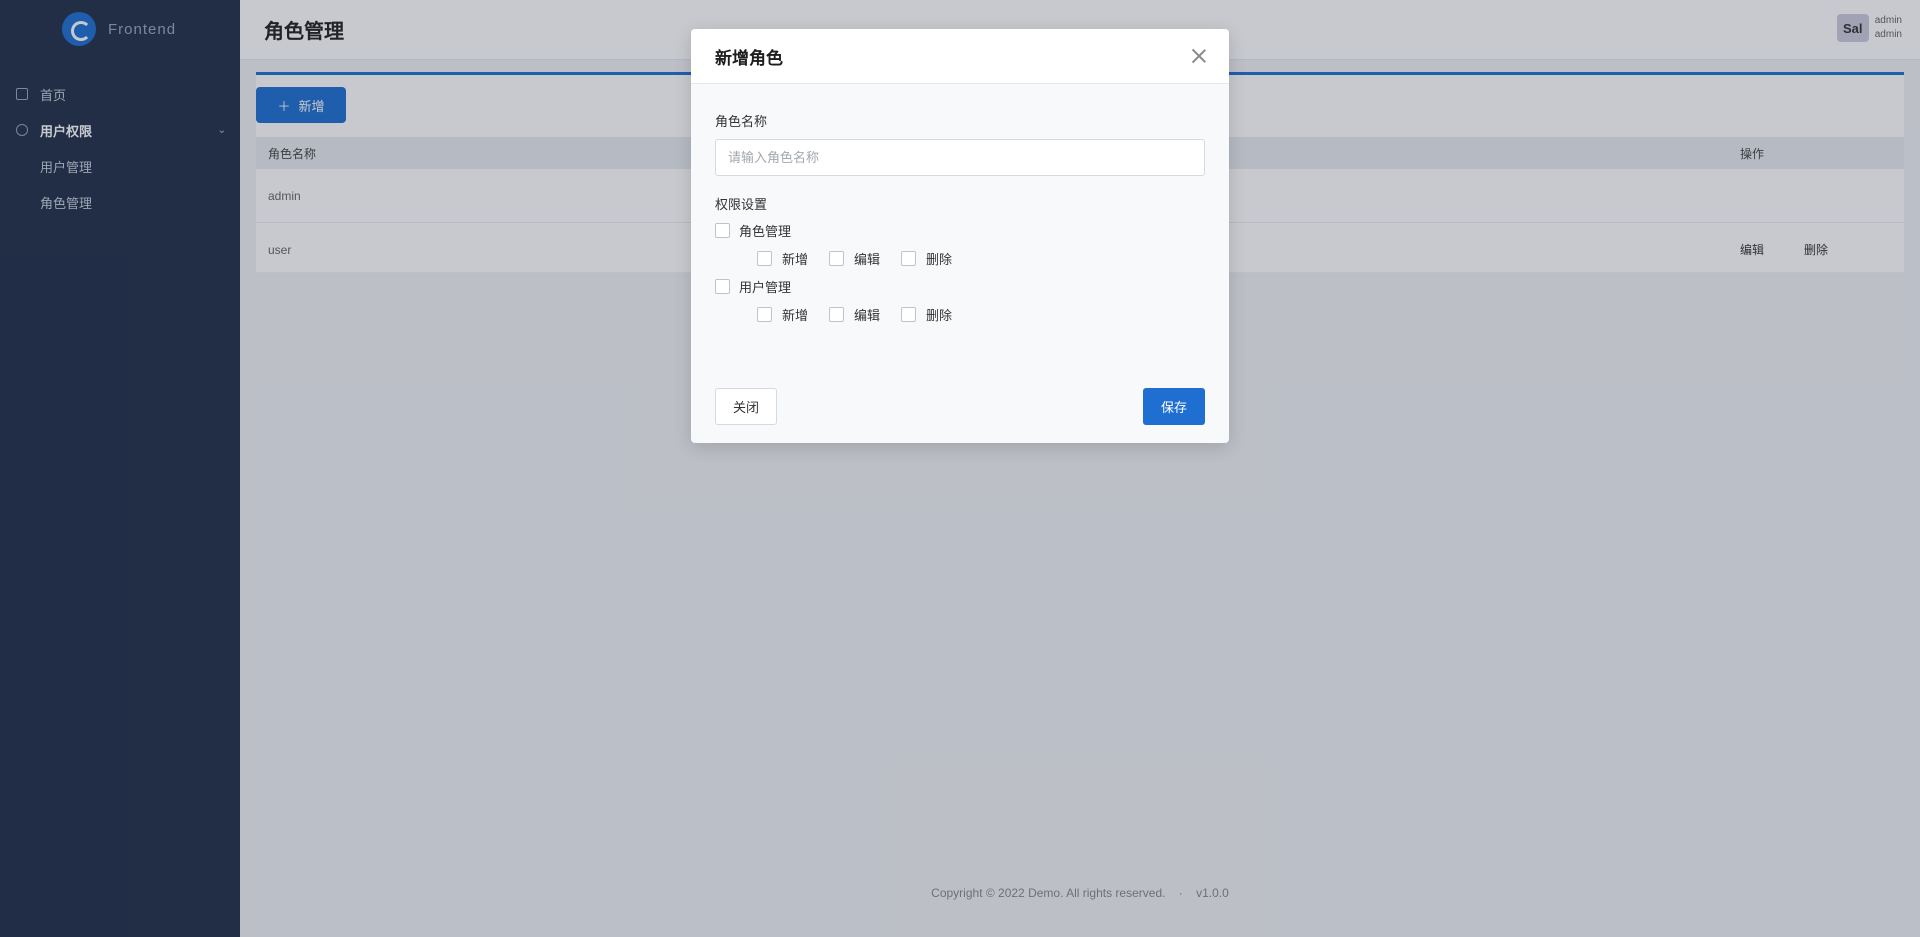 The height and width of the screenshot is (937, 1920). Describe the element at coordinates (749, 58) in the screenshot. I see `dialog-title: 新增角色` at that location.